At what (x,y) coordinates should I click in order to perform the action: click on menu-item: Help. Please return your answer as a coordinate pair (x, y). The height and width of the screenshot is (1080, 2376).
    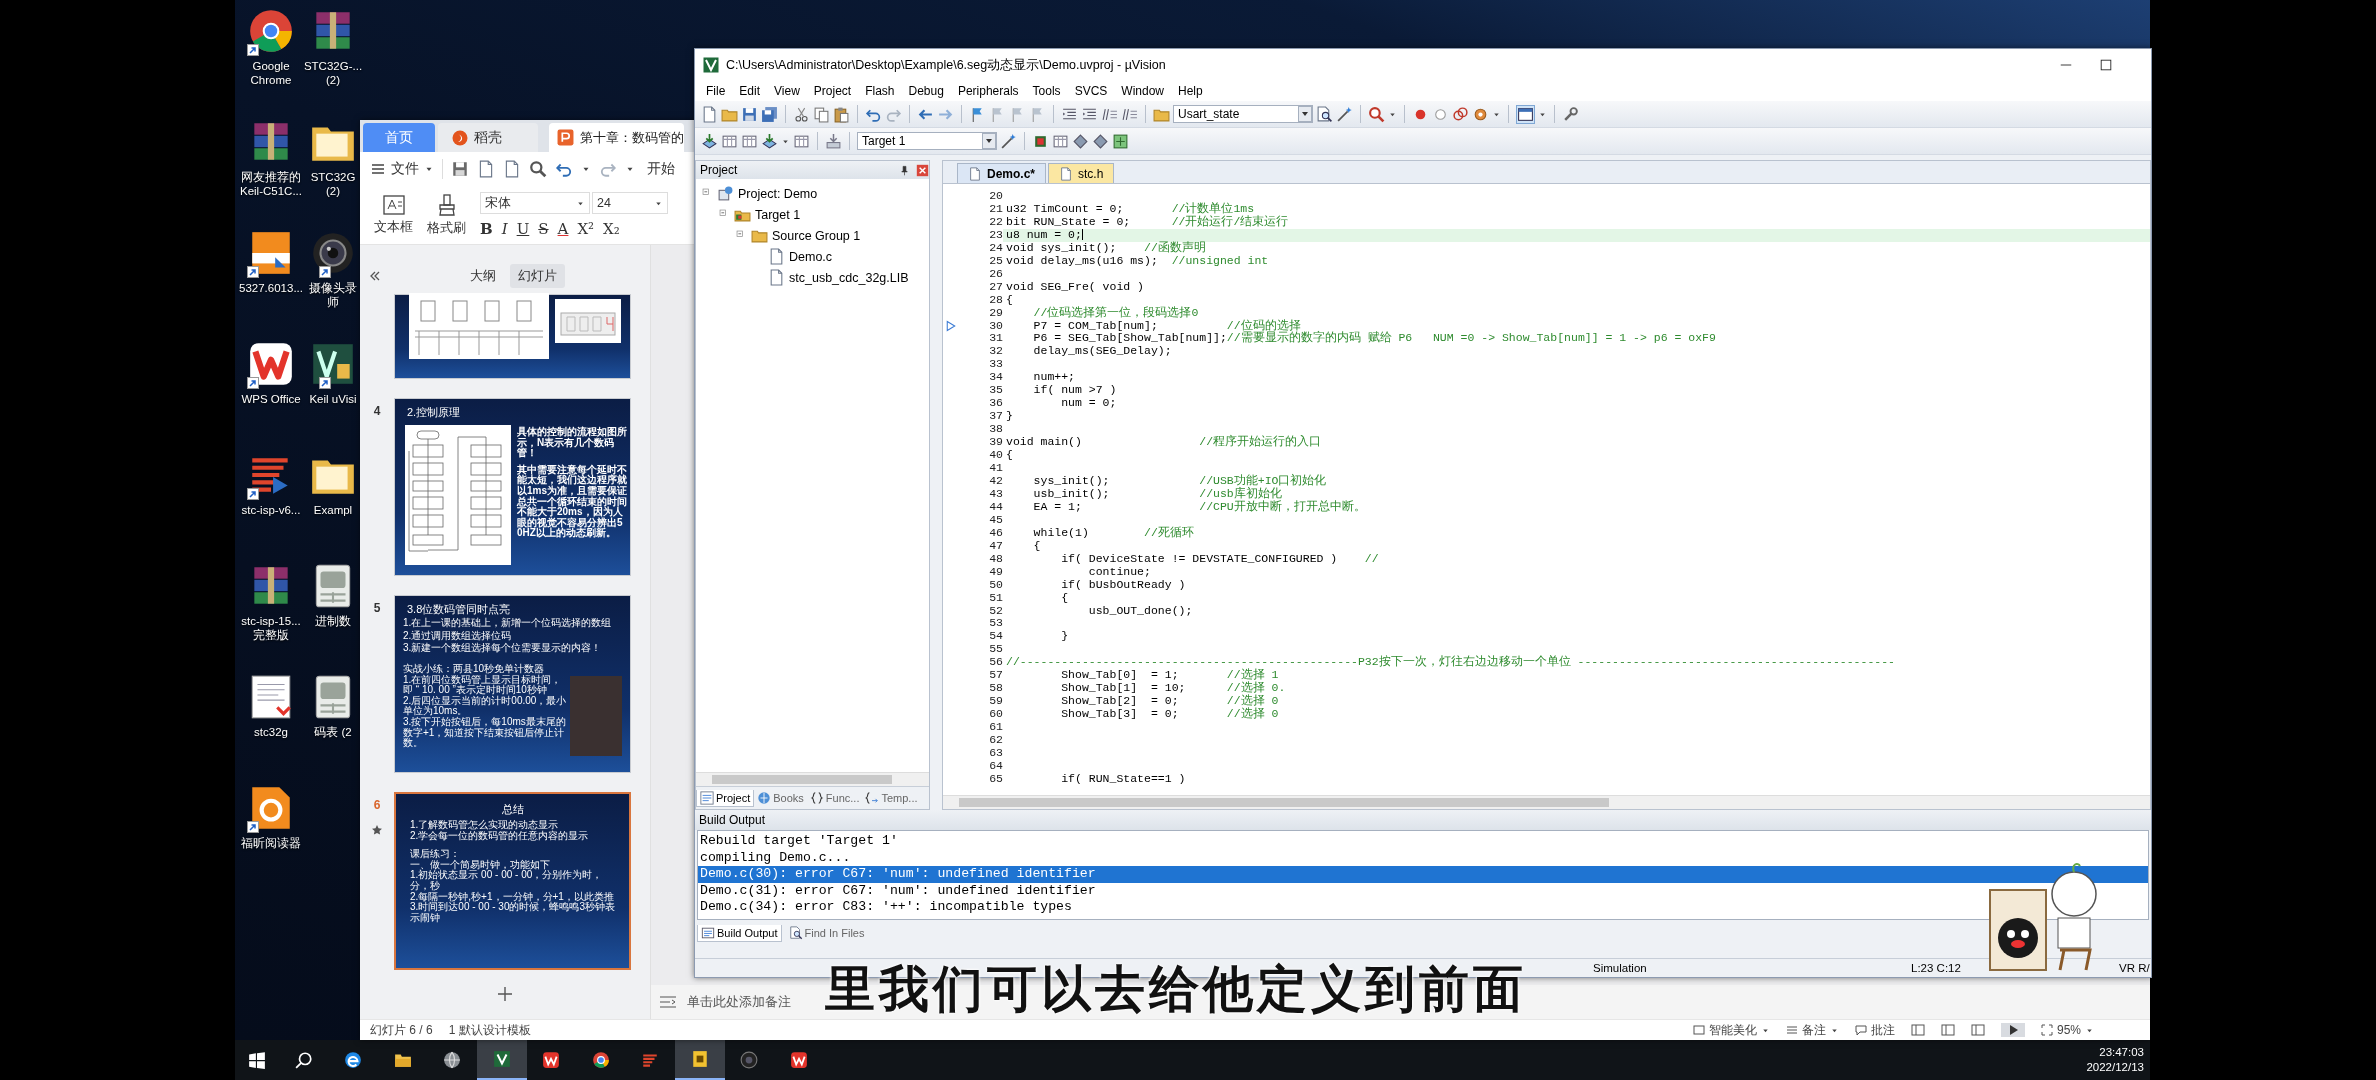
    Looking at the image, I should click on (1190, 91).